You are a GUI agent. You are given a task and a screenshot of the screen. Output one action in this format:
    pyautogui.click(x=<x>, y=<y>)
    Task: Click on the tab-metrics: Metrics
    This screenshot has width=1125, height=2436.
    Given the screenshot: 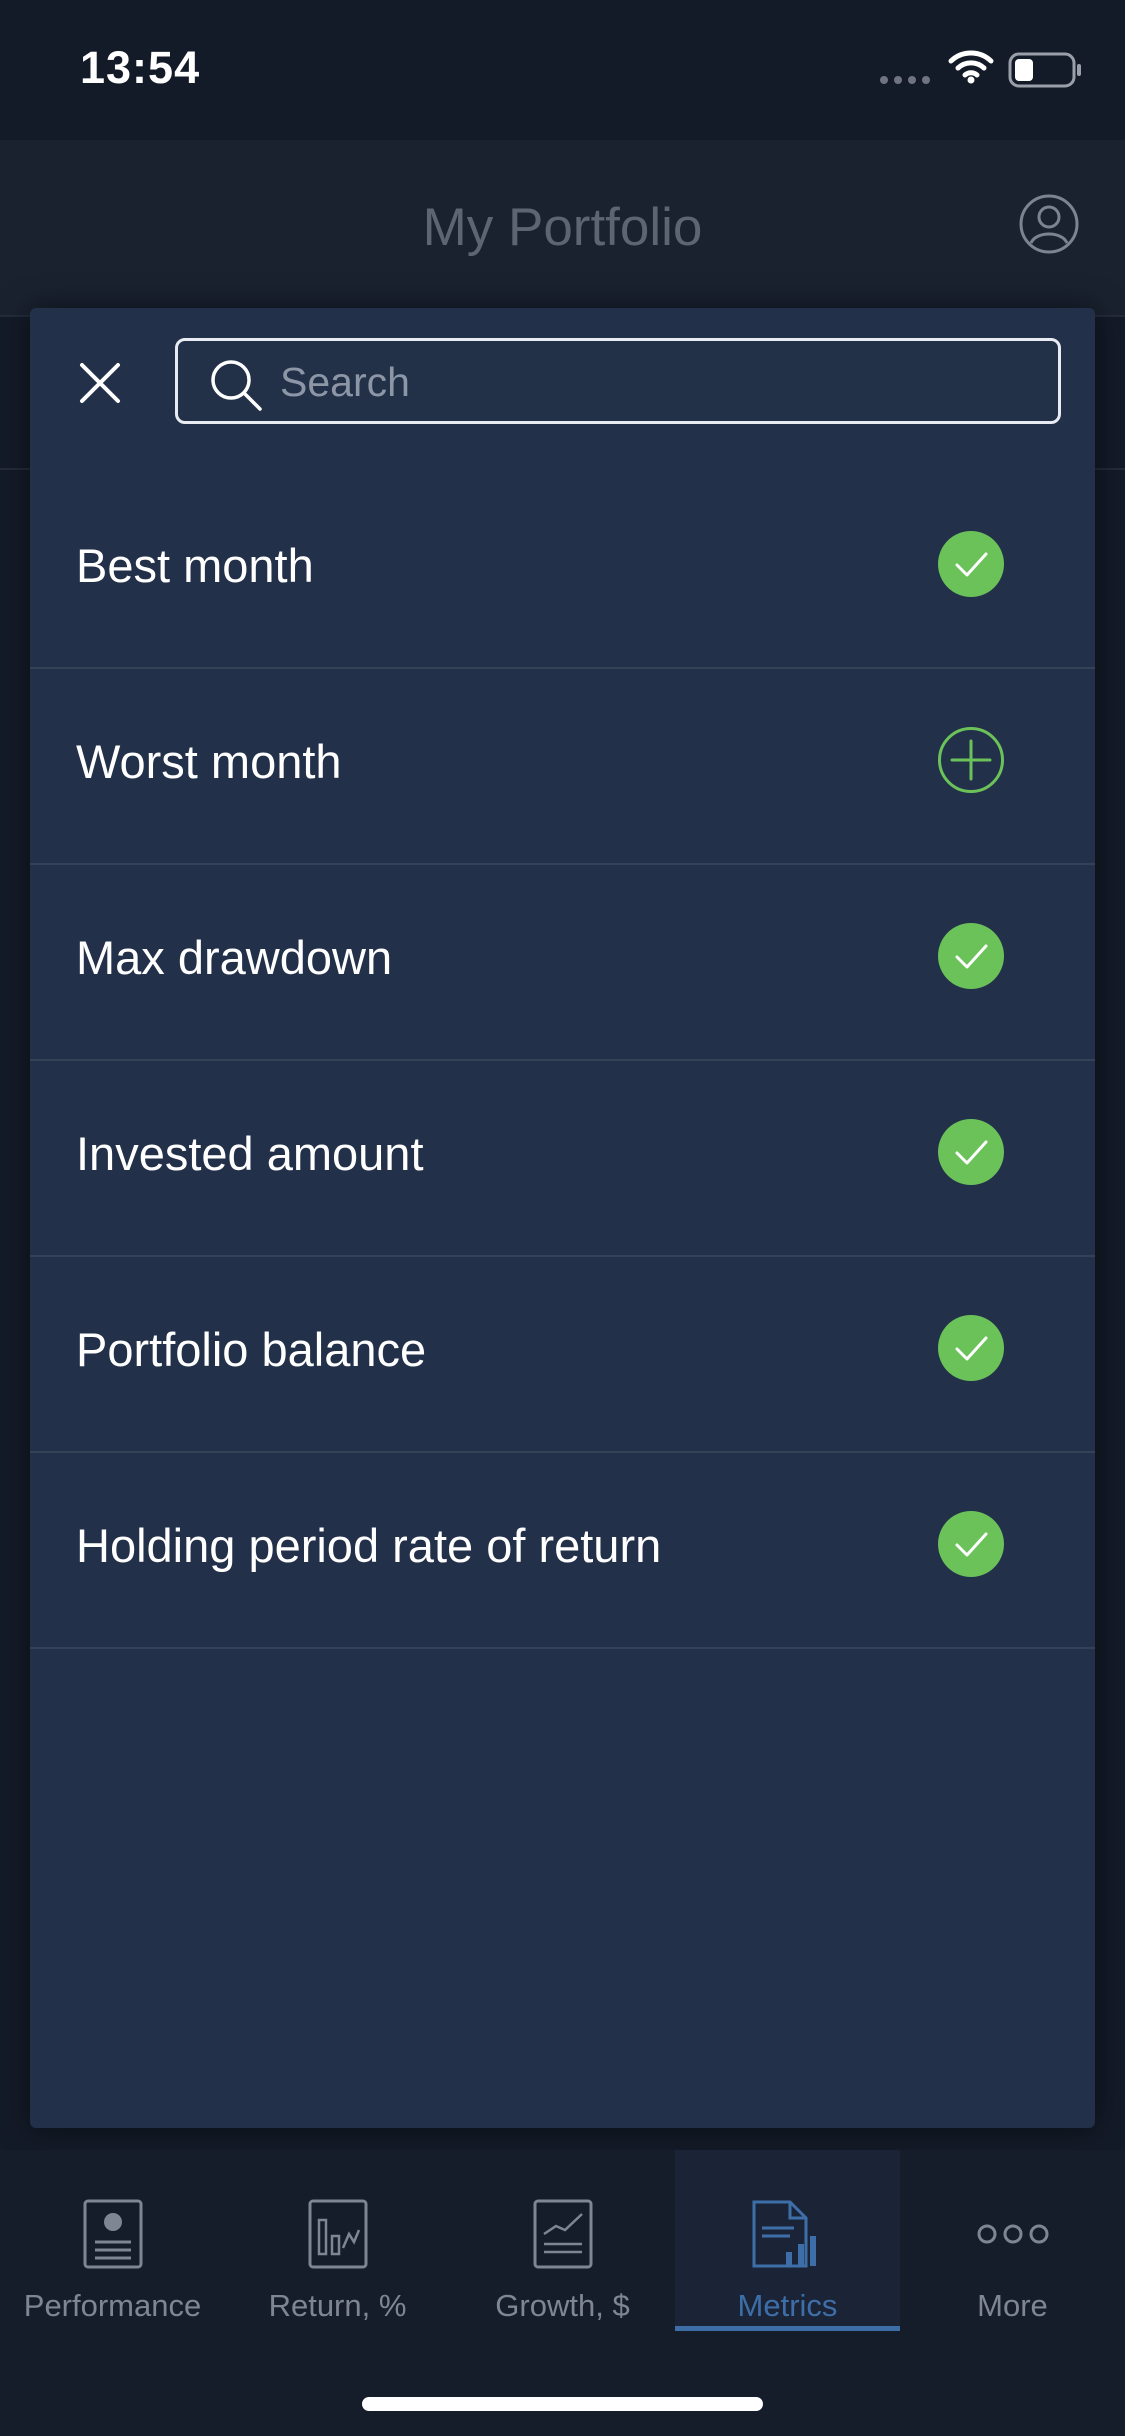 What is the action you would take?
    pyautogui.click(x=787, y=2240)
    